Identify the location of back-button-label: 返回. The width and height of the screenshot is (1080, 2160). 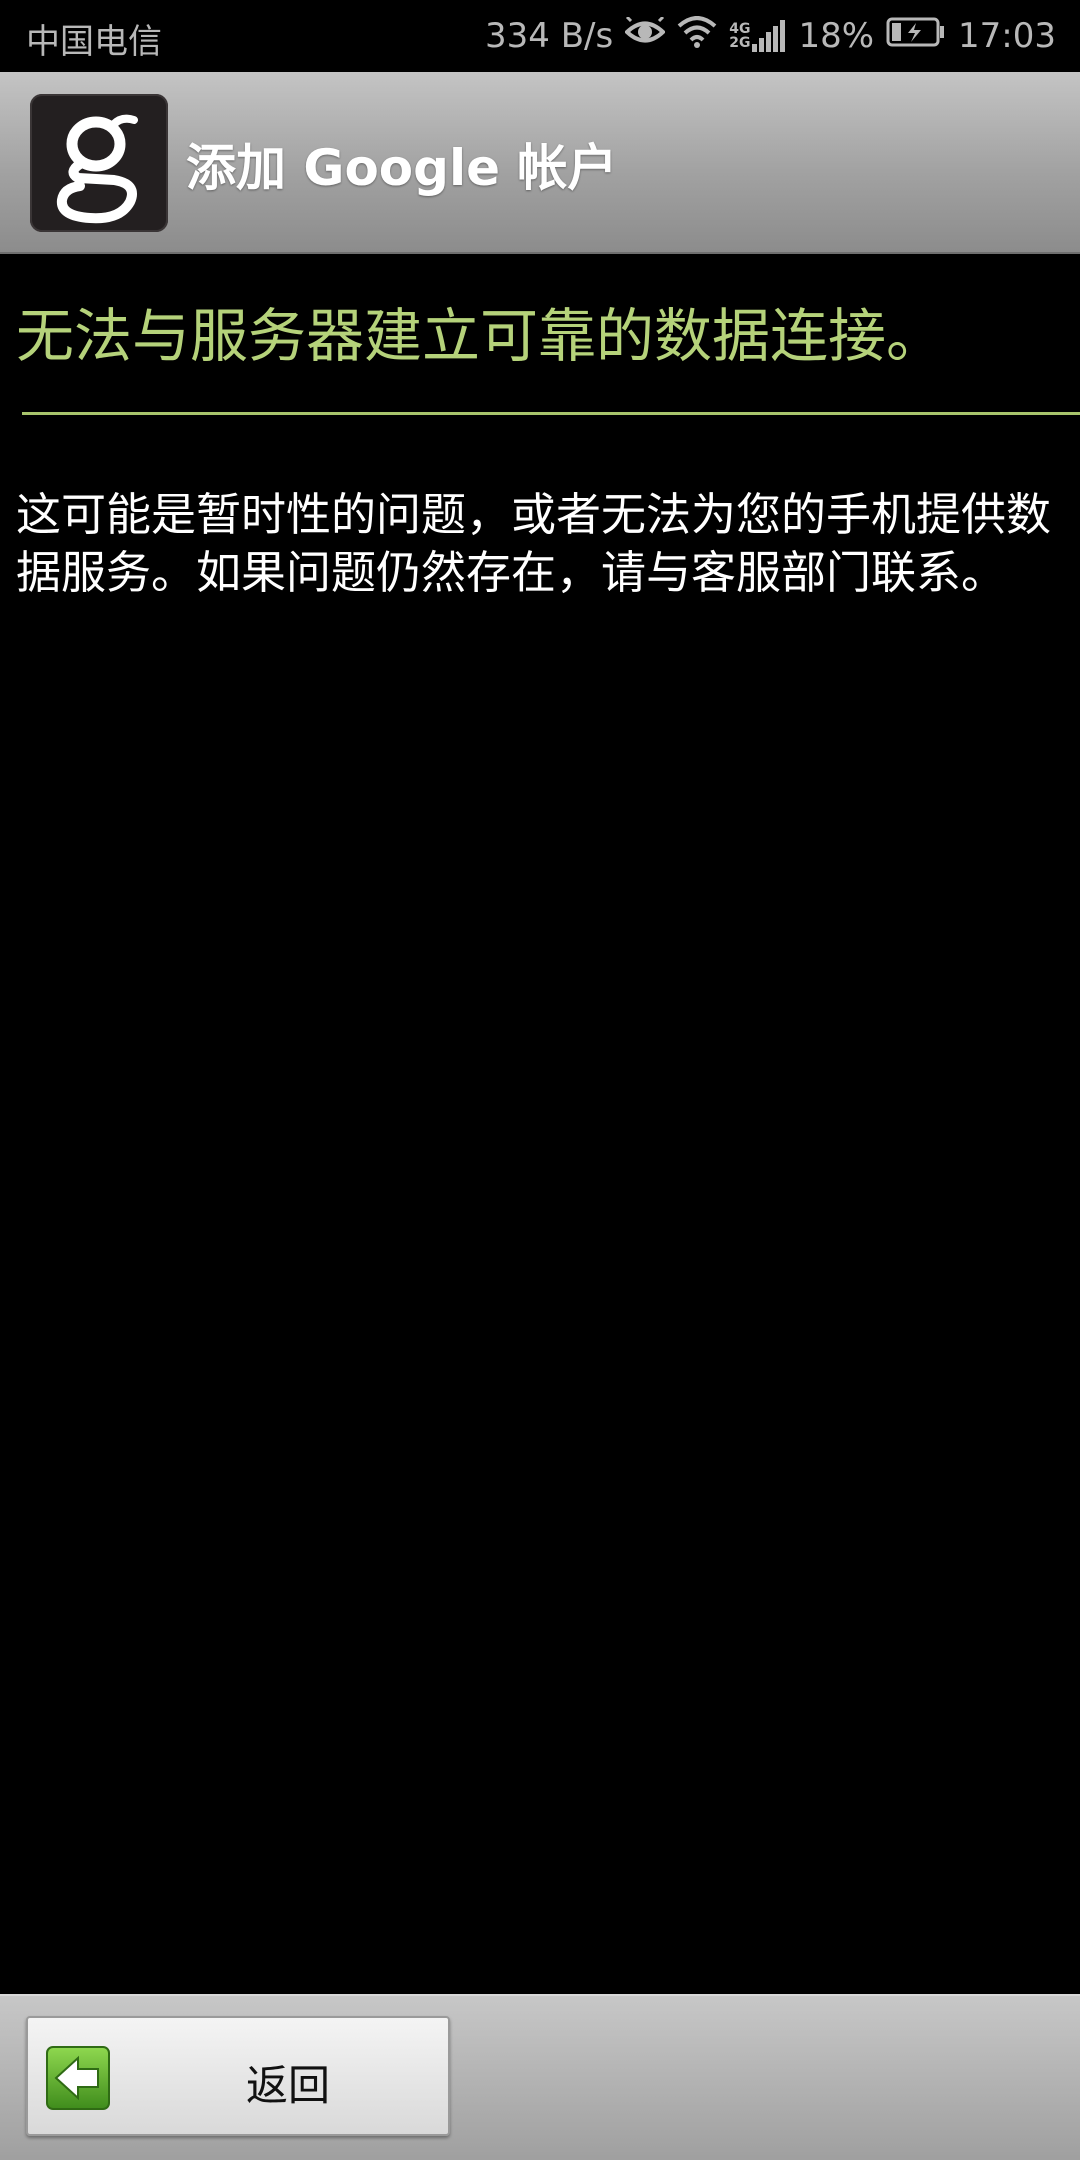
(287, 2085).